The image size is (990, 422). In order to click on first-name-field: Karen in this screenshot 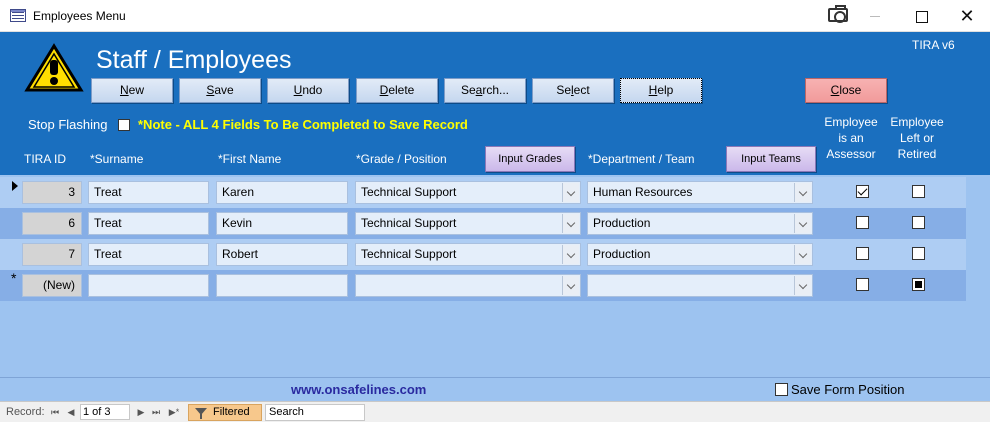, I will do `click(282, 192)`.